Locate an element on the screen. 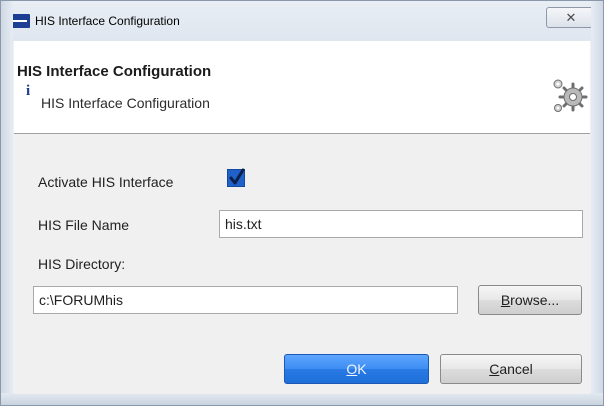  ok-mnemonic: O is located at coordinates (352, 369).